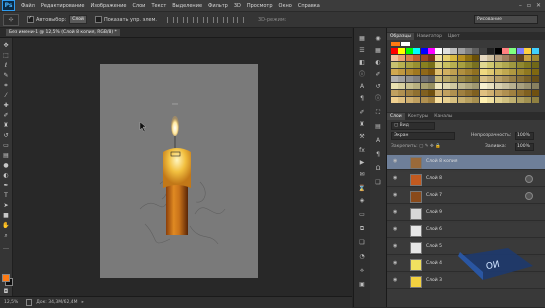 The image size is (545, 308). What do you see at coordinates (362, 214) in the screenshot?
I see `measure-icon: ▭` at bounding box center [362, 214].